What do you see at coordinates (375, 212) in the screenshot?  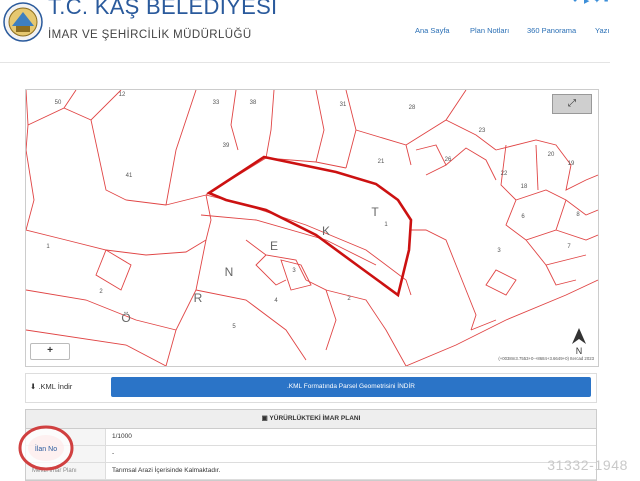 I see `place-name-letter: T` at bounding box center [375, 212].